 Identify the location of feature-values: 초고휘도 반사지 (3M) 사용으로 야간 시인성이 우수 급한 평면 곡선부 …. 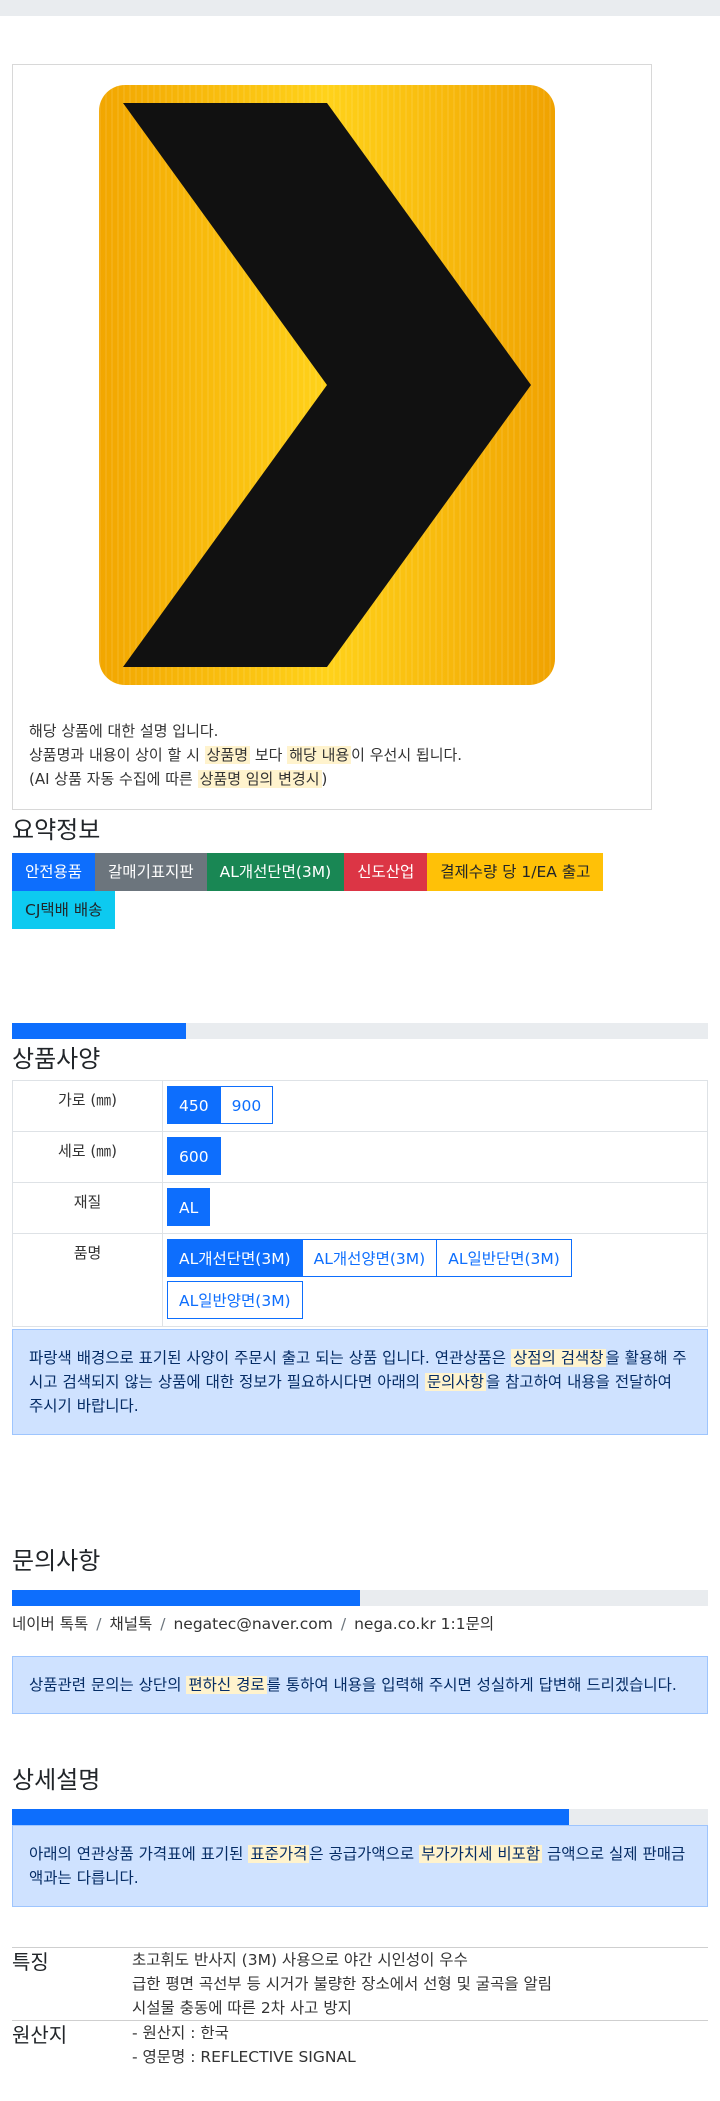
(420, 1984).